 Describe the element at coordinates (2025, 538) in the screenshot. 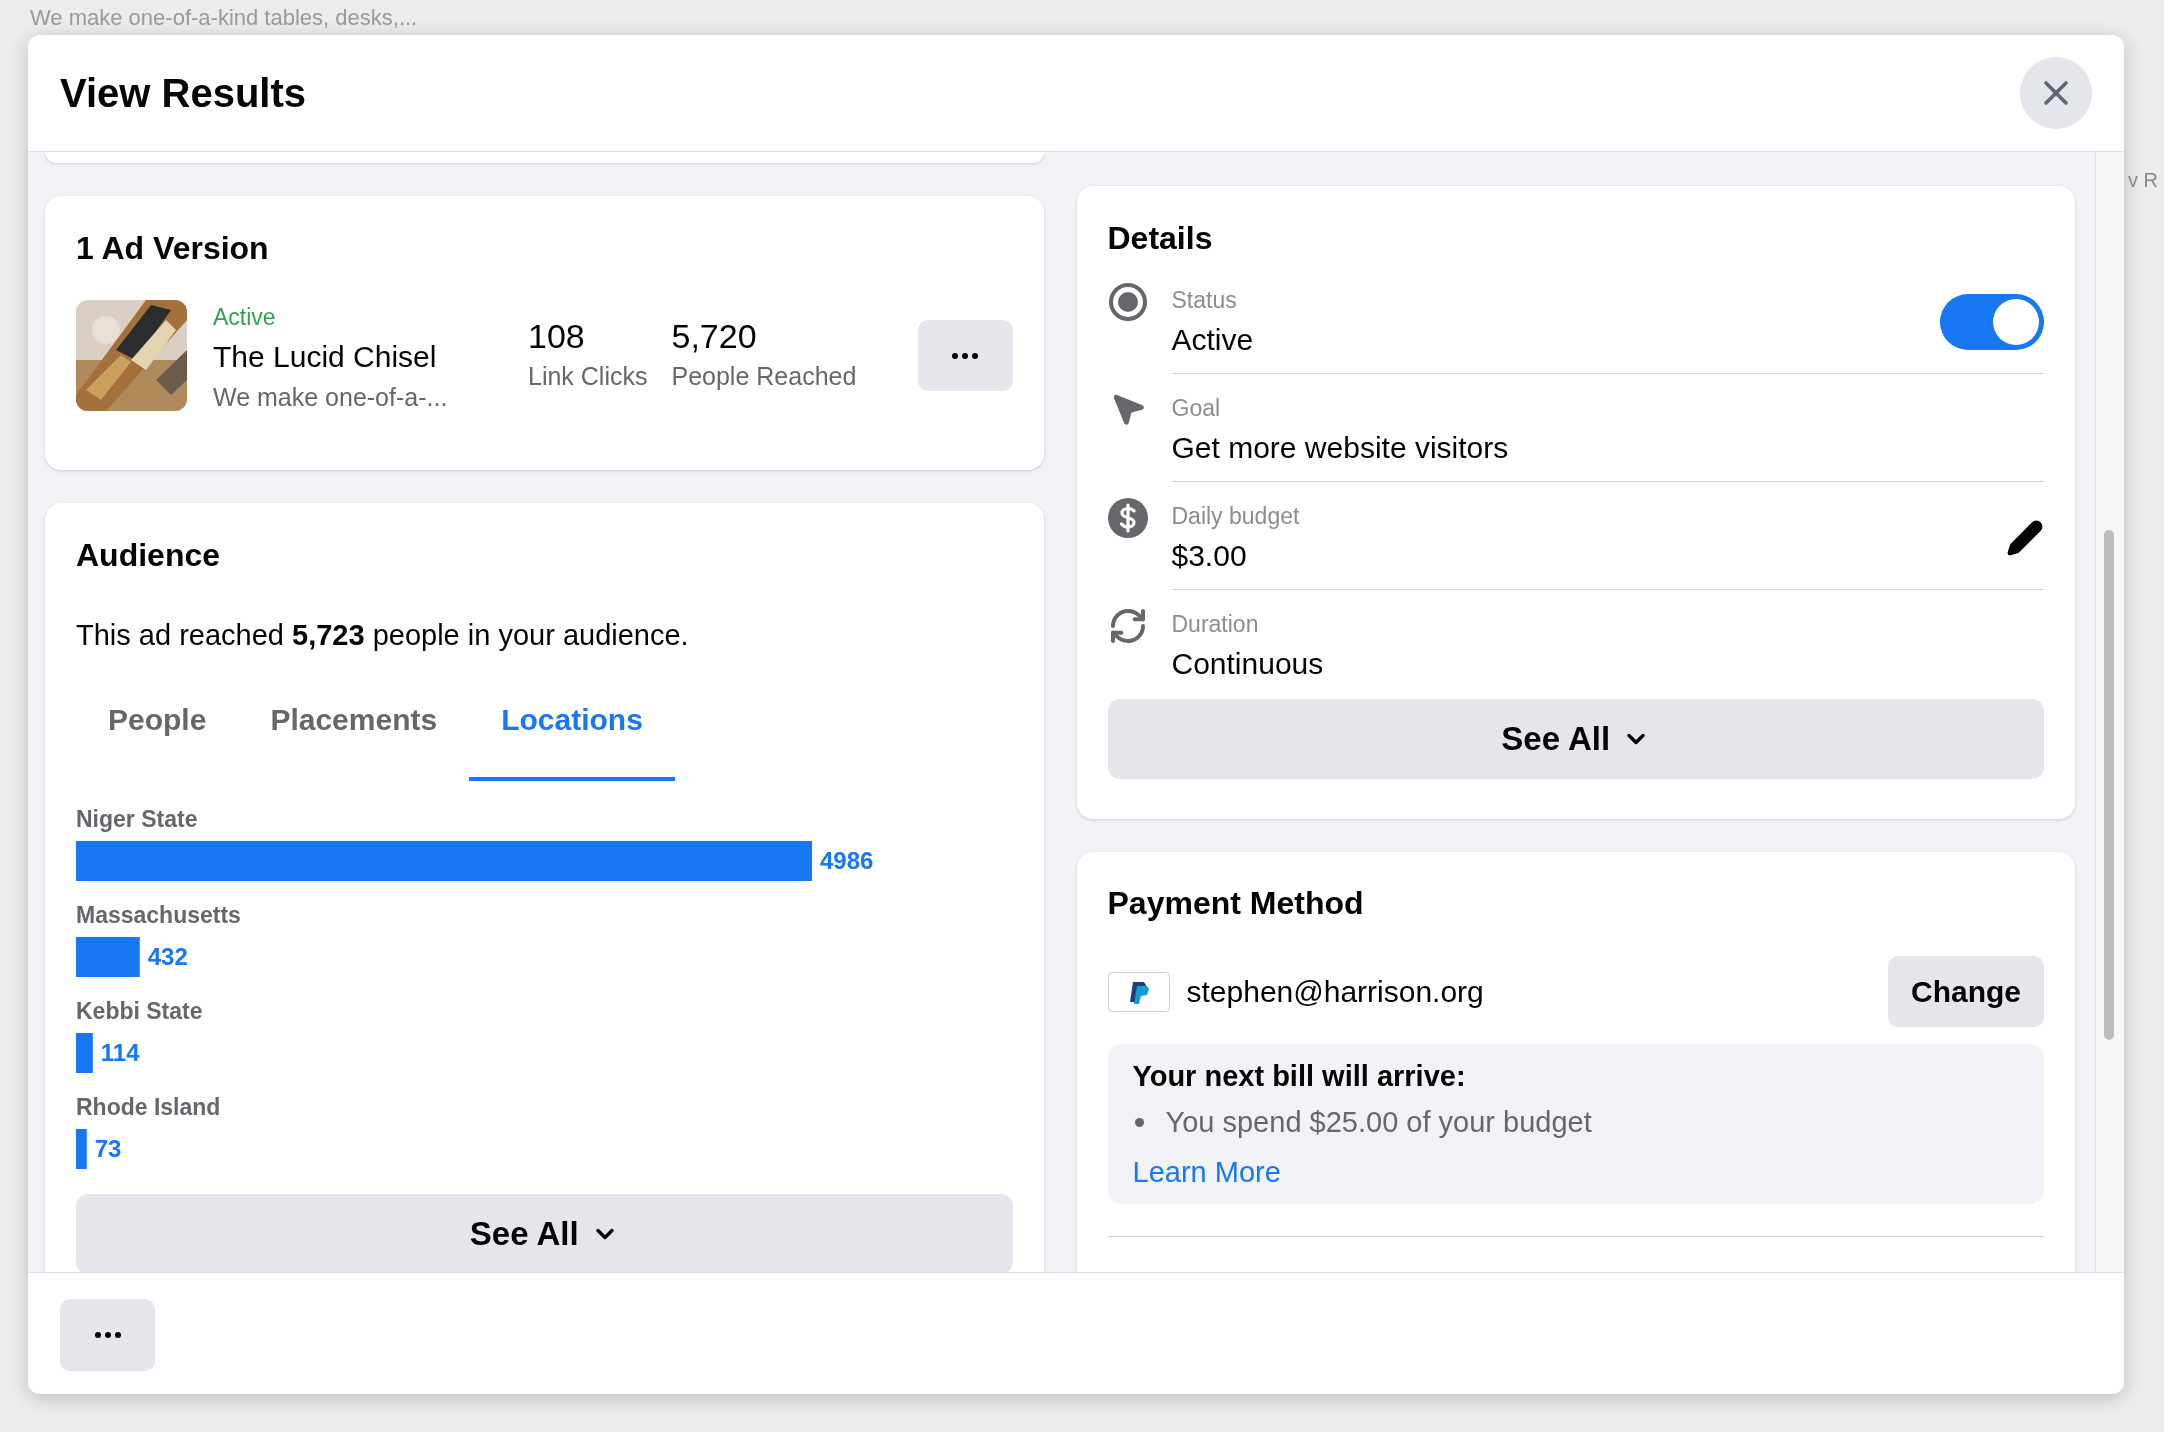

I see `edit-icon` at that location.